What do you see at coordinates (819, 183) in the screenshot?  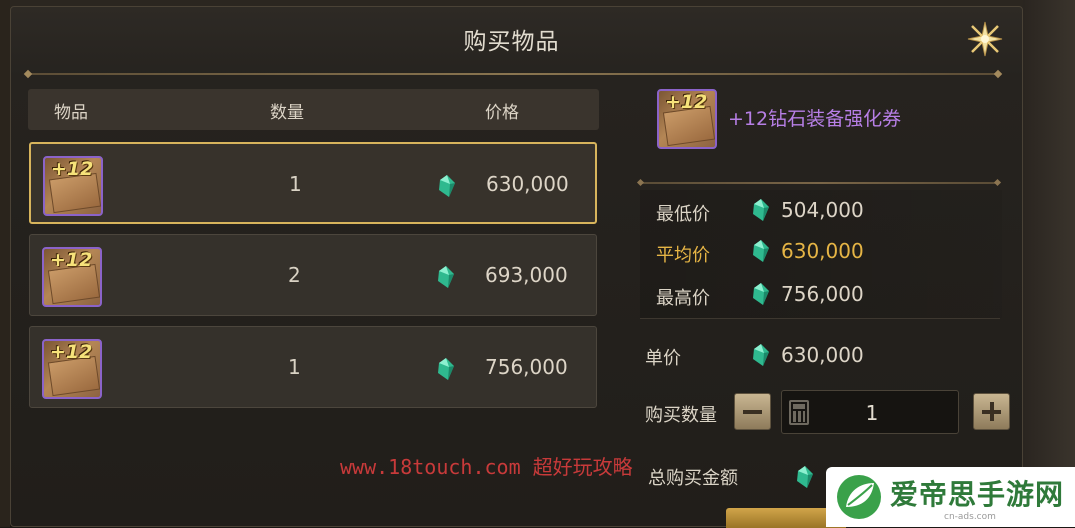 I see `detail-divider` at bounding box center [819, 183].